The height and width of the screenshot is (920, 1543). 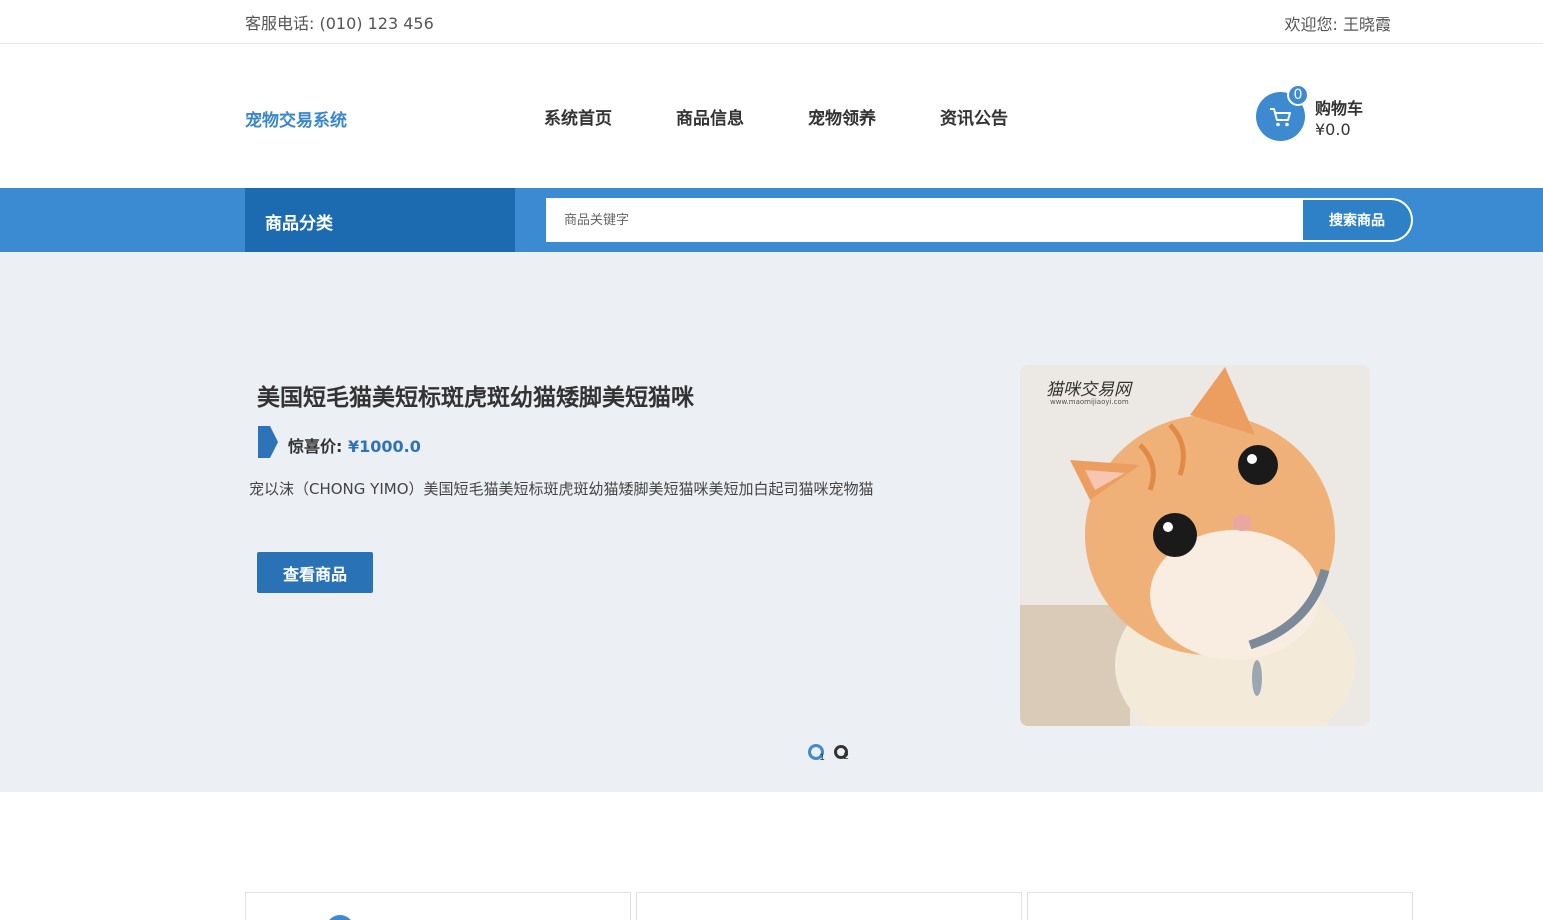 I want to click on category-menu-button: 商品分类, so click(x=380, y=220).